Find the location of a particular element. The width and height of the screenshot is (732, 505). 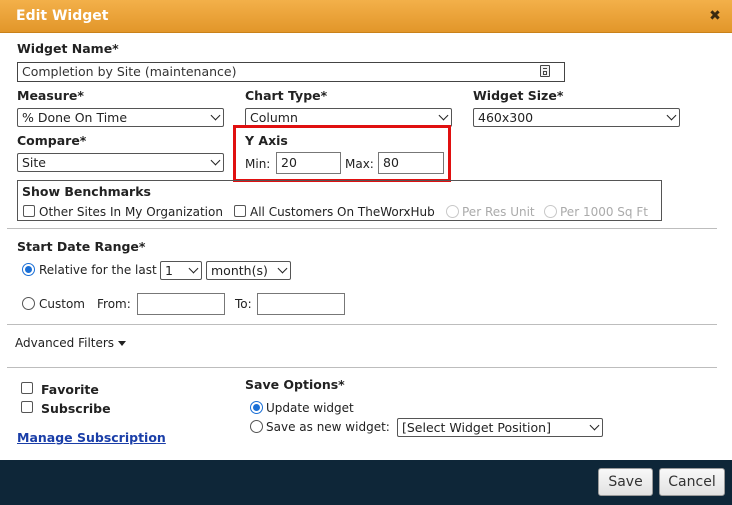

clipboard-icon is located at coordinates (545, 71).